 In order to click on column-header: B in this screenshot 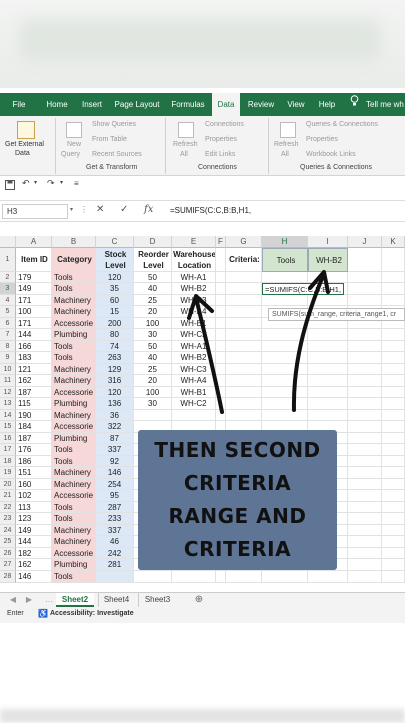, I will do `click(74, 242)`.